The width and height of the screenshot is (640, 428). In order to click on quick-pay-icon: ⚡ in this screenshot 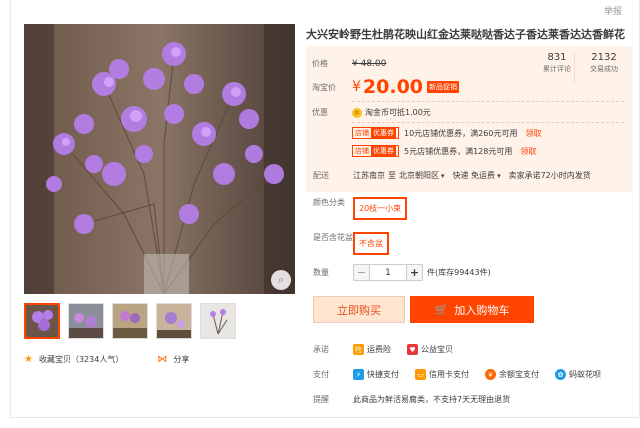, I will do `click(358, 374)`.